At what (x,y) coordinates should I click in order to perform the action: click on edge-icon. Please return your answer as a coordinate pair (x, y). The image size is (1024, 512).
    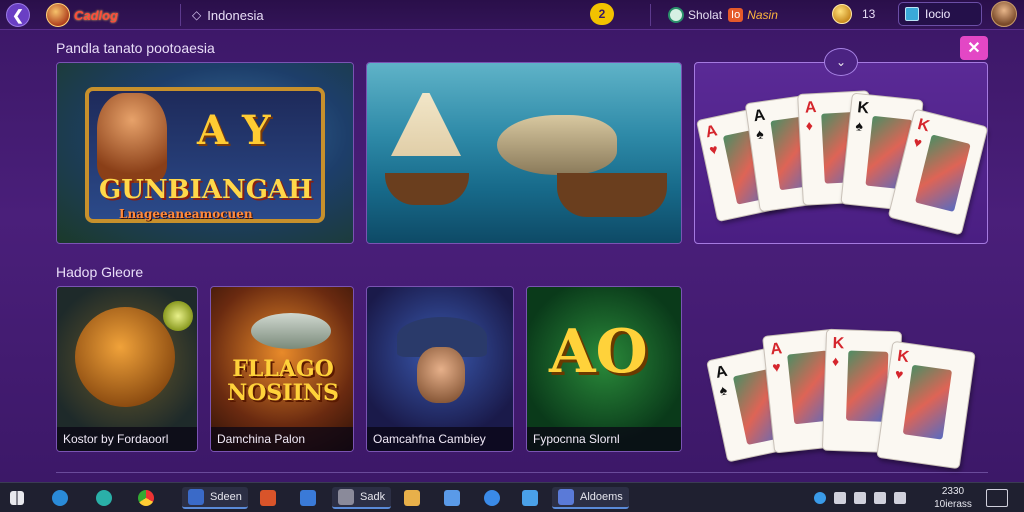
    Looking at the image, I should click on (104, 498).